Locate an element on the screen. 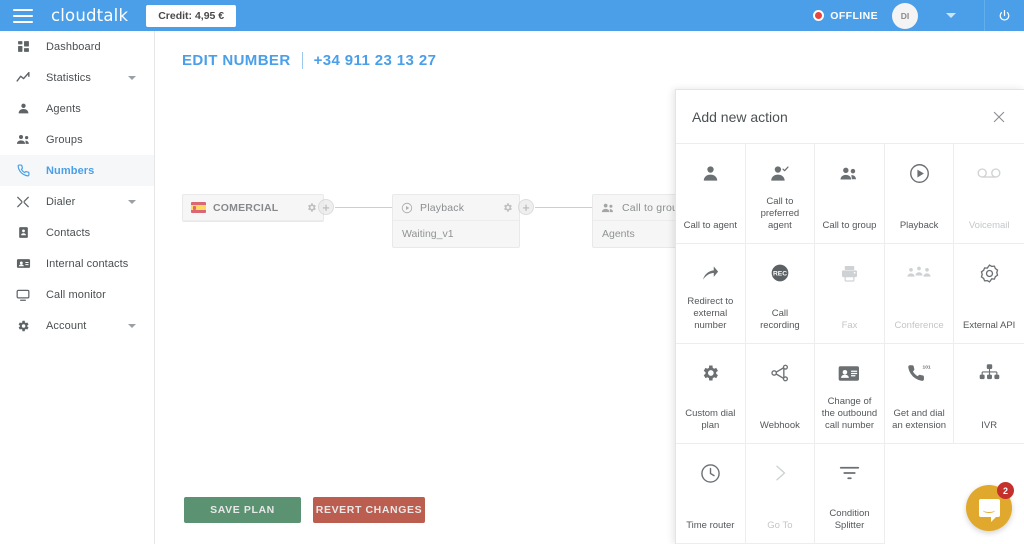  rec-icon: REC is located at coordinates (780, 273).